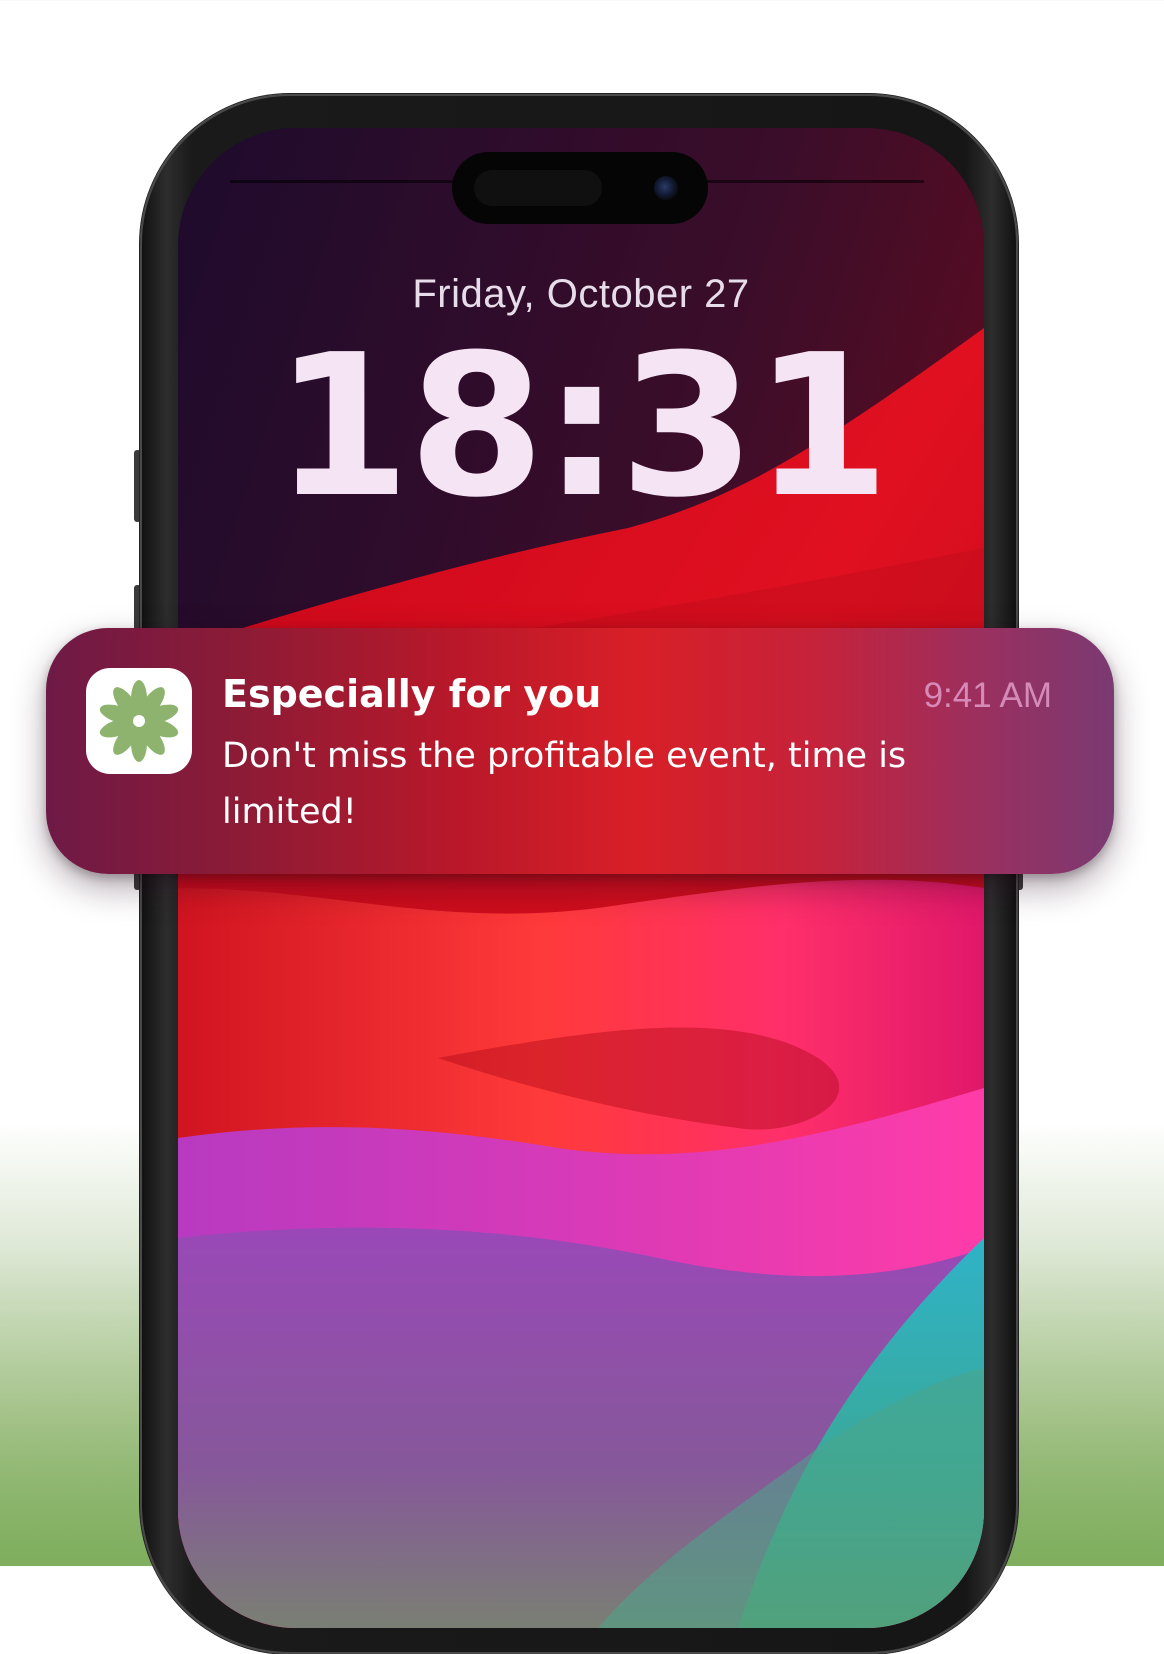 This screenshot has width=1164, height=1654. I want to click on front-camera-icon, so click(666, 188).